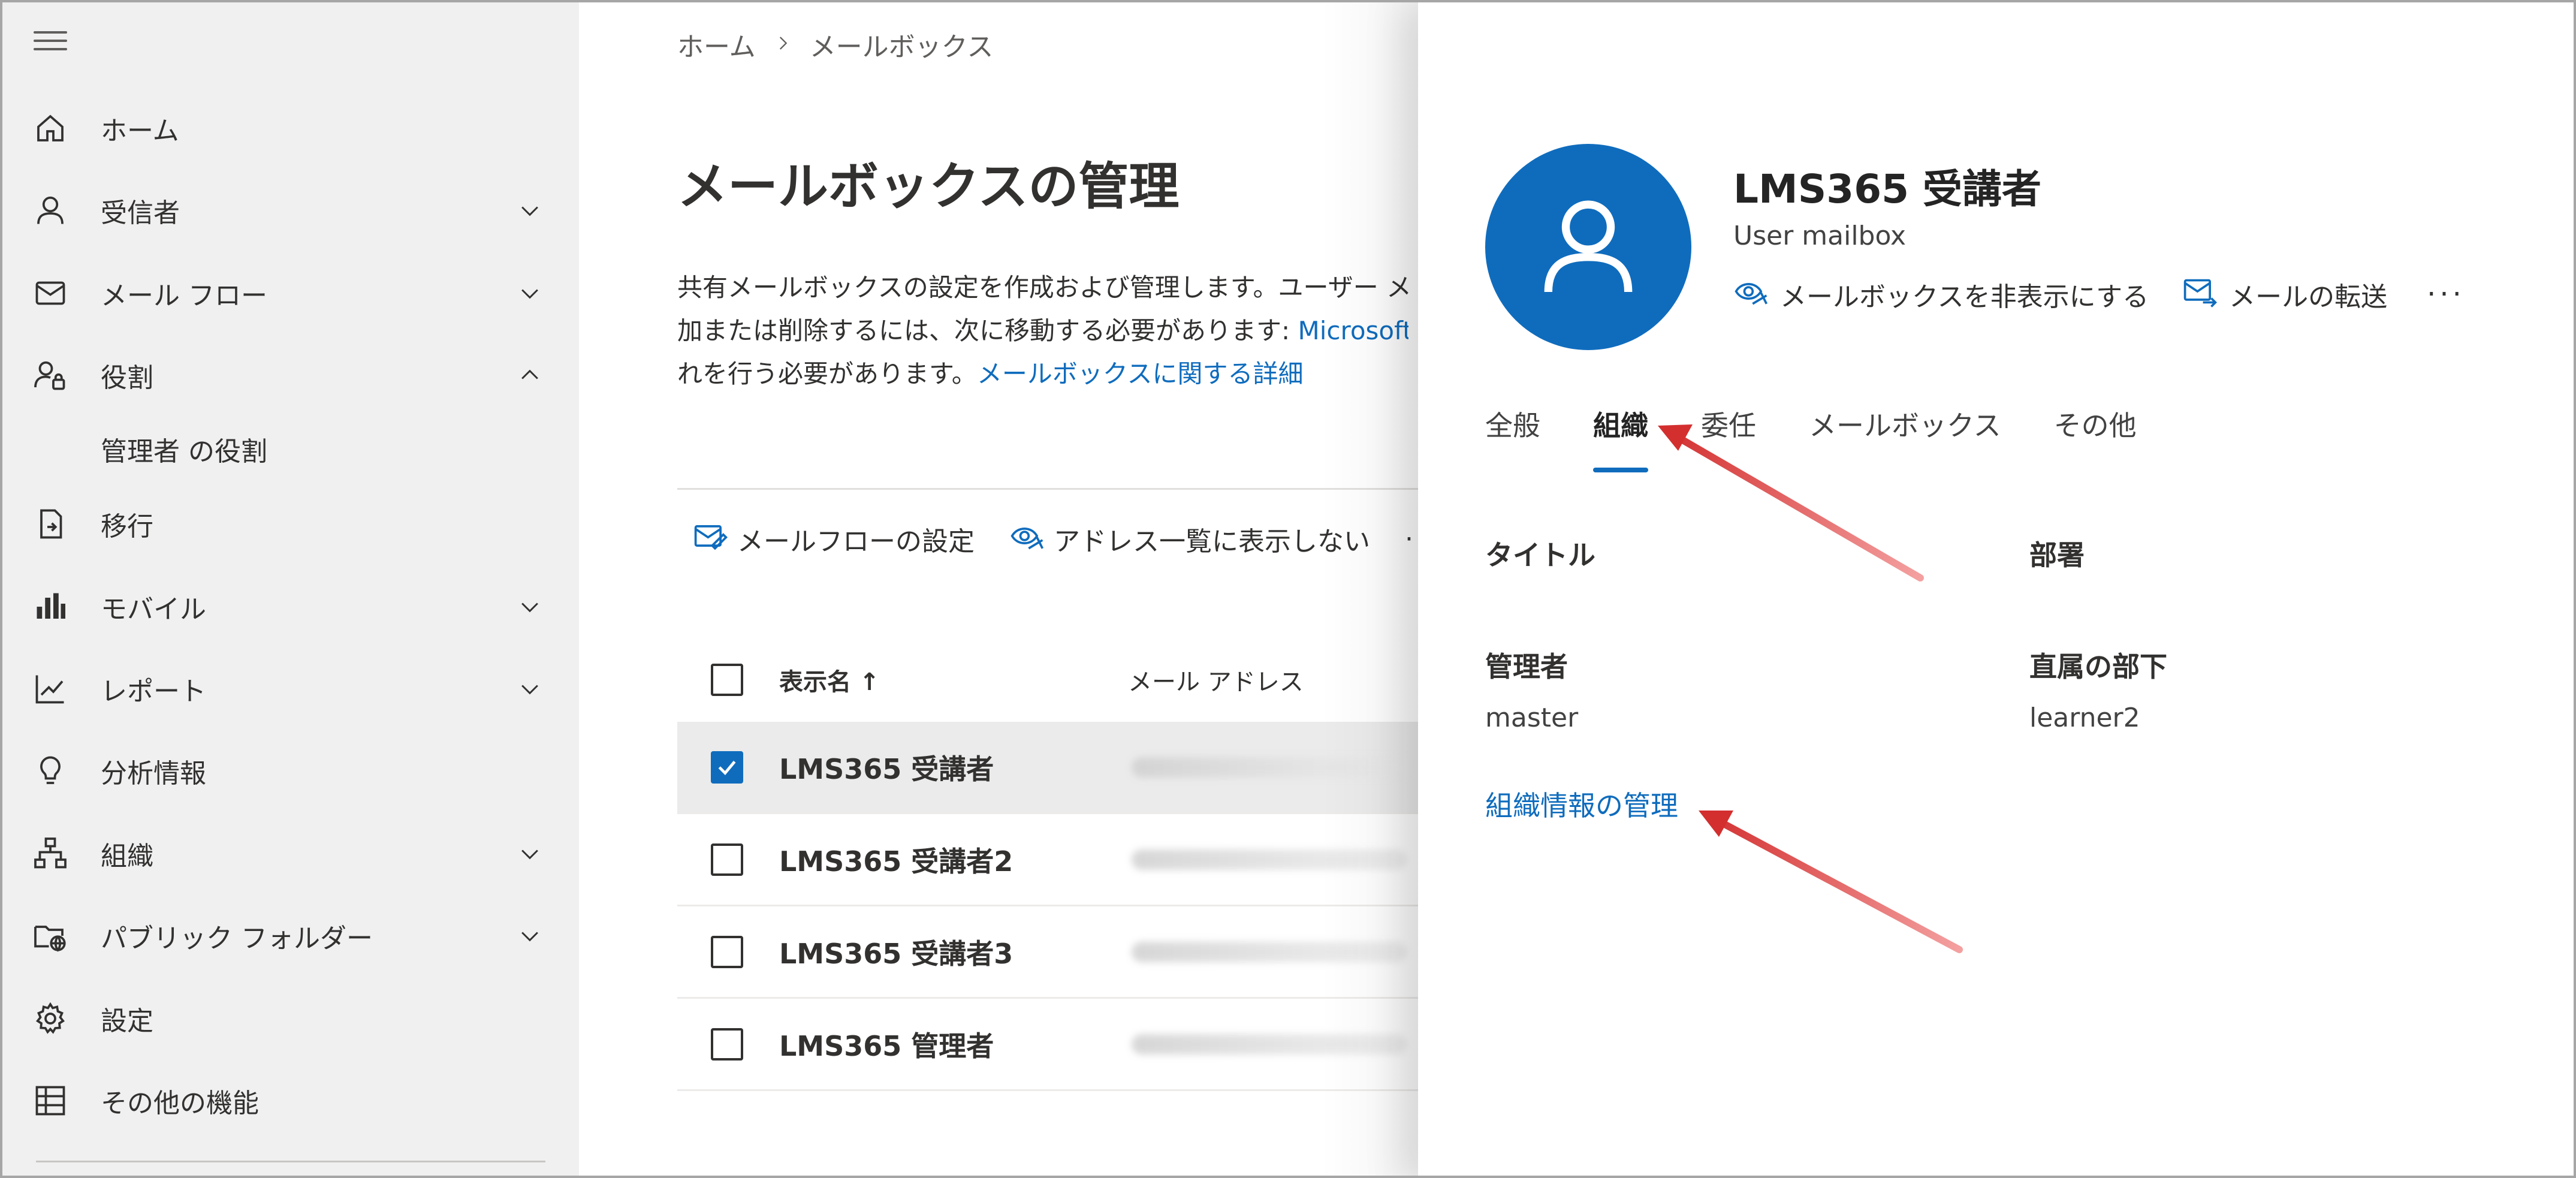 The height and width of the screenshot is (1178, 2576). Describe the element at coordinates (896, 861) in the screenshot. I see `row-display-name: LMS365 受講者2` at that location.